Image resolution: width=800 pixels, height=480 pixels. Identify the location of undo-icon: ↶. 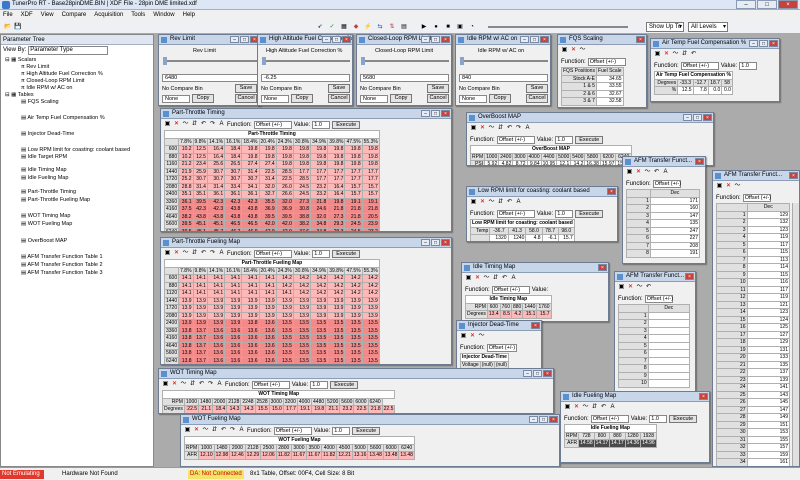
(203, 124).